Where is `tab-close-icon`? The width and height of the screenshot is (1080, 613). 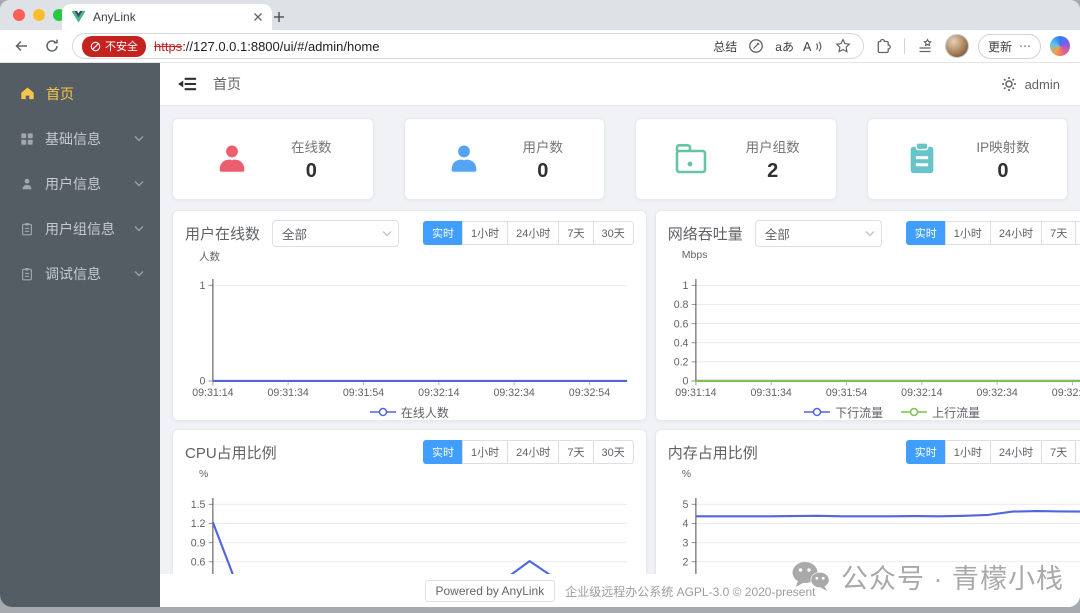 tab-close-icon is located at coordinates (258, 17).